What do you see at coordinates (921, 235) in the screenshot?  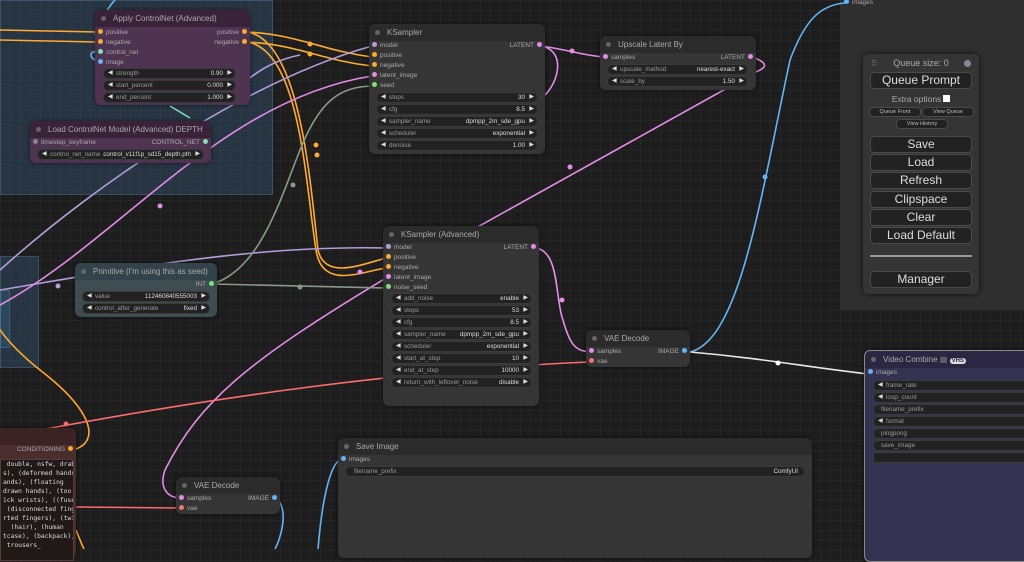 I see `load-default-button: Load Default` at bounding box center [921, 235].